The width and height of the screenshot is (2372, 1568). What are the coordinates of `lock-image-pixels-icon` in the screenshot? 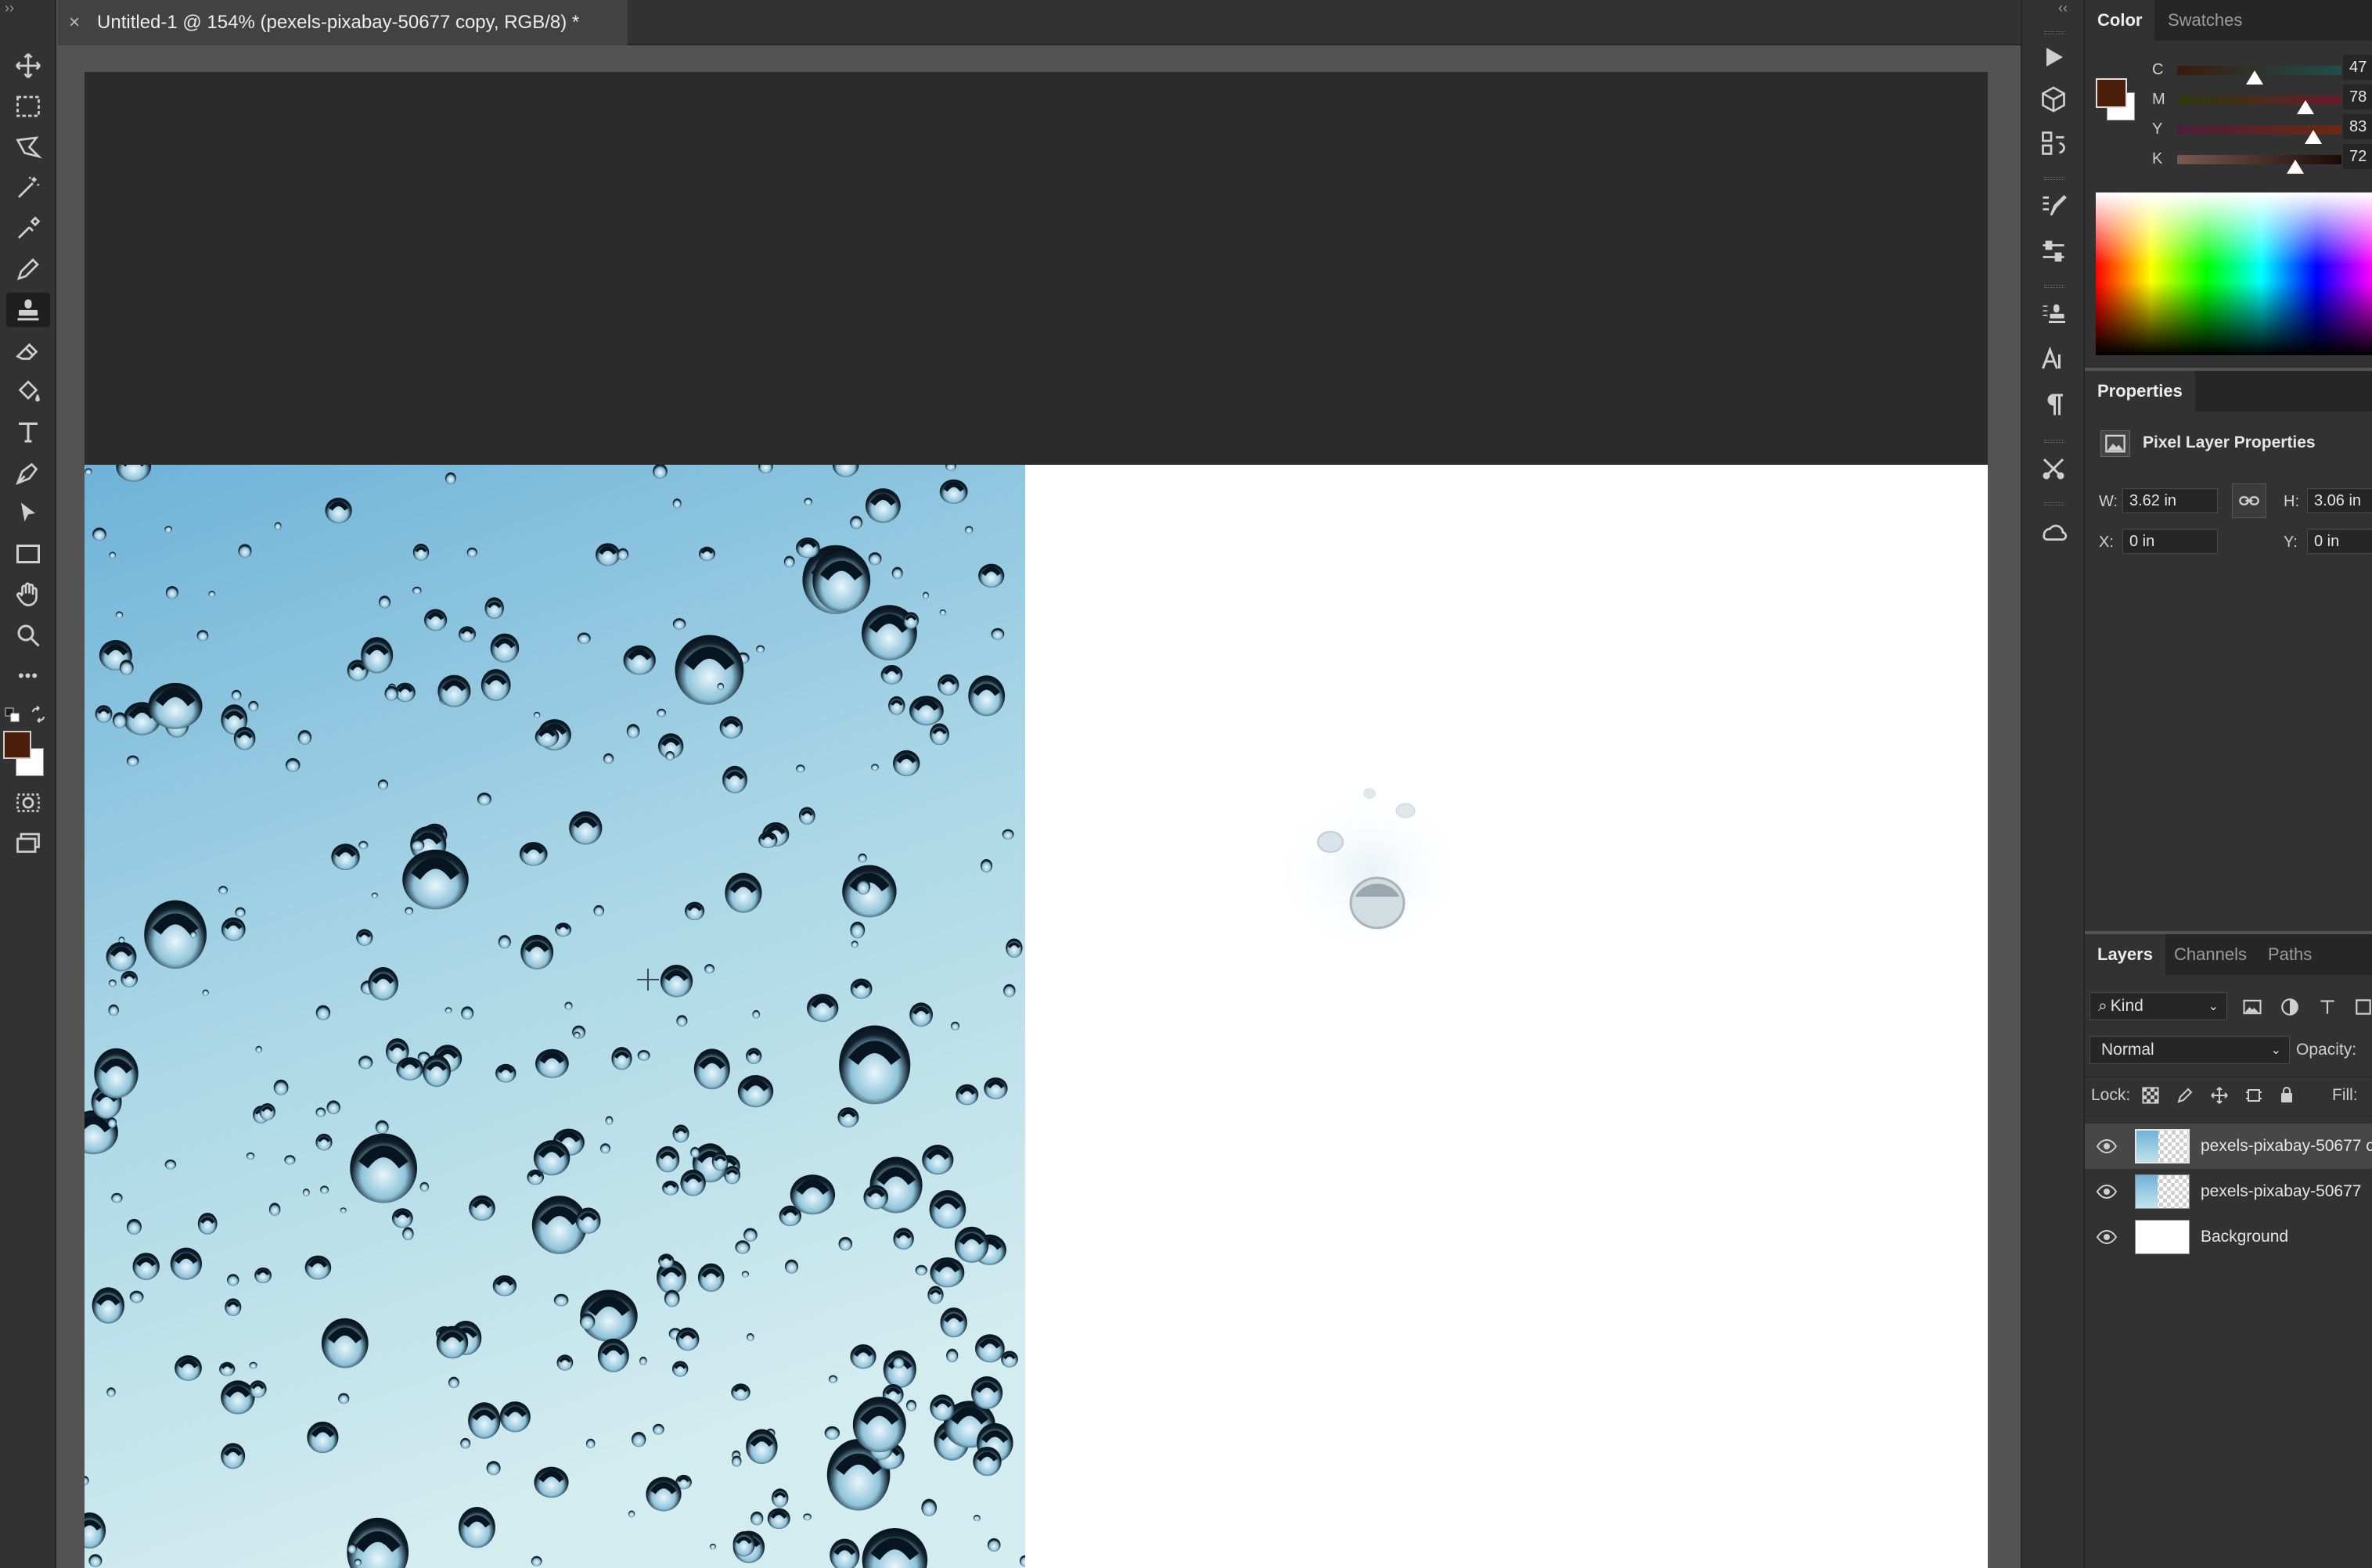 It's located at (2185, 1096).